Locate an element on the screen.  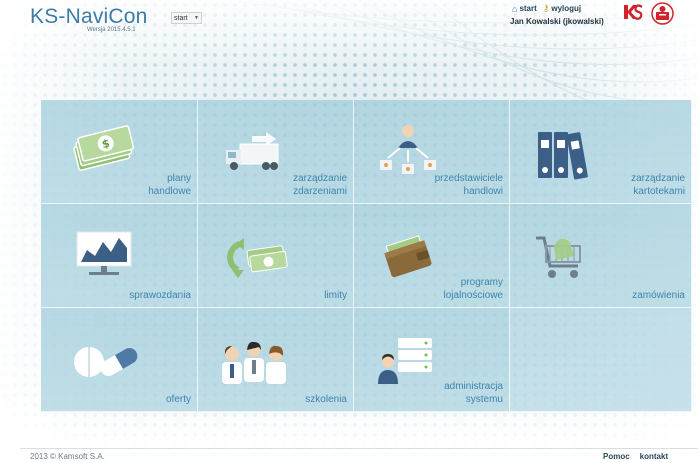
footer-divider is located at coordinates (359, 448).